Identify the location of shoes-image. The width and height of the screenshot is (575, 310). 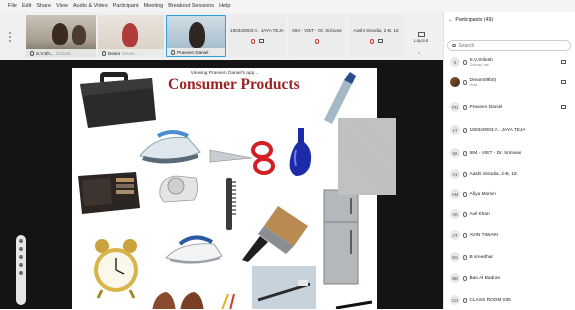
(178, 300).